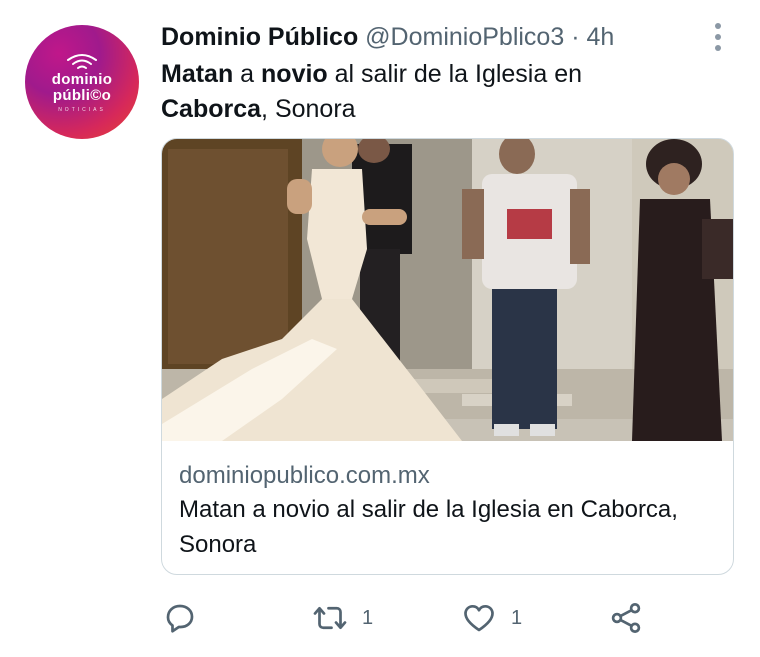  What do you see at coordinates (464, 37) in the screenshot?
I see `author-handle: @DominioPblico3` at bounding box center [464, 37].